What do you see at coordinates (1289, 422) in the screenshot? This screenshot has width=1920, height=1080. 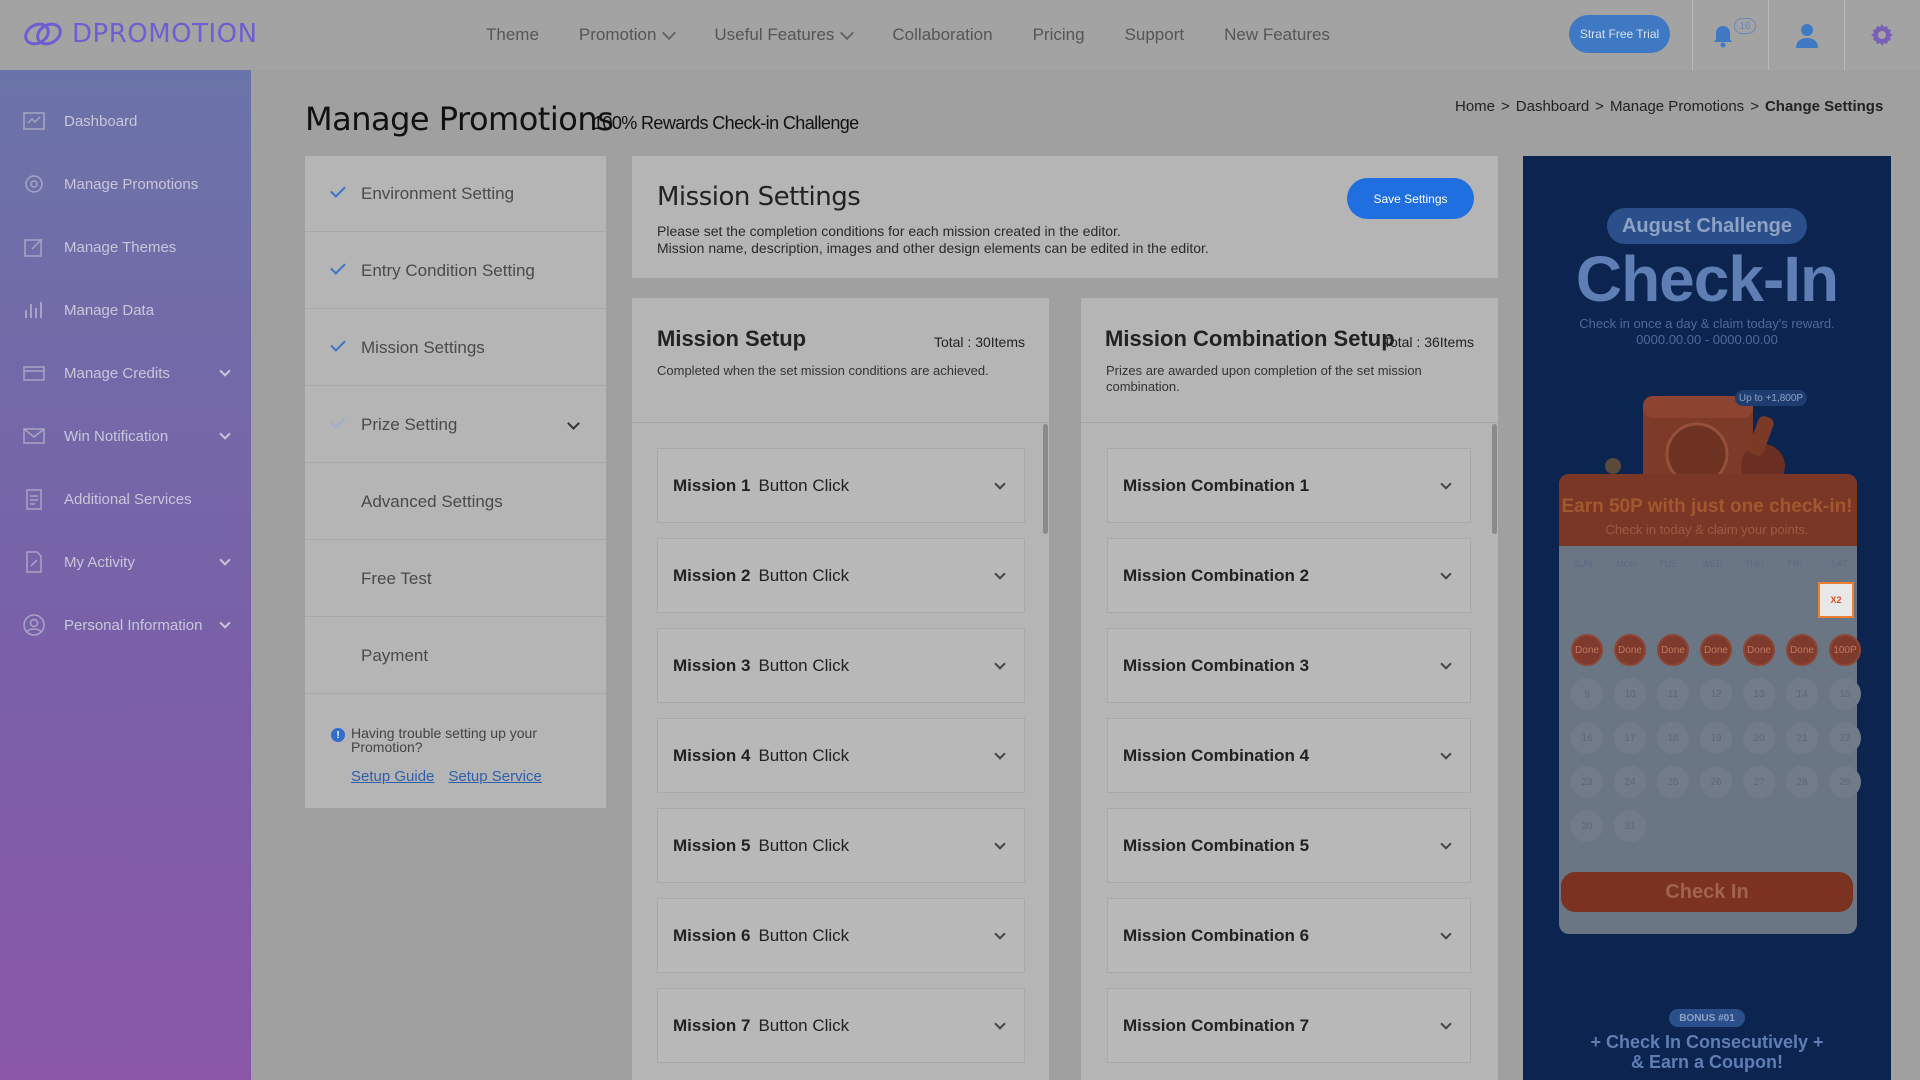 I see `divider` at bounding box center [1289, 422].